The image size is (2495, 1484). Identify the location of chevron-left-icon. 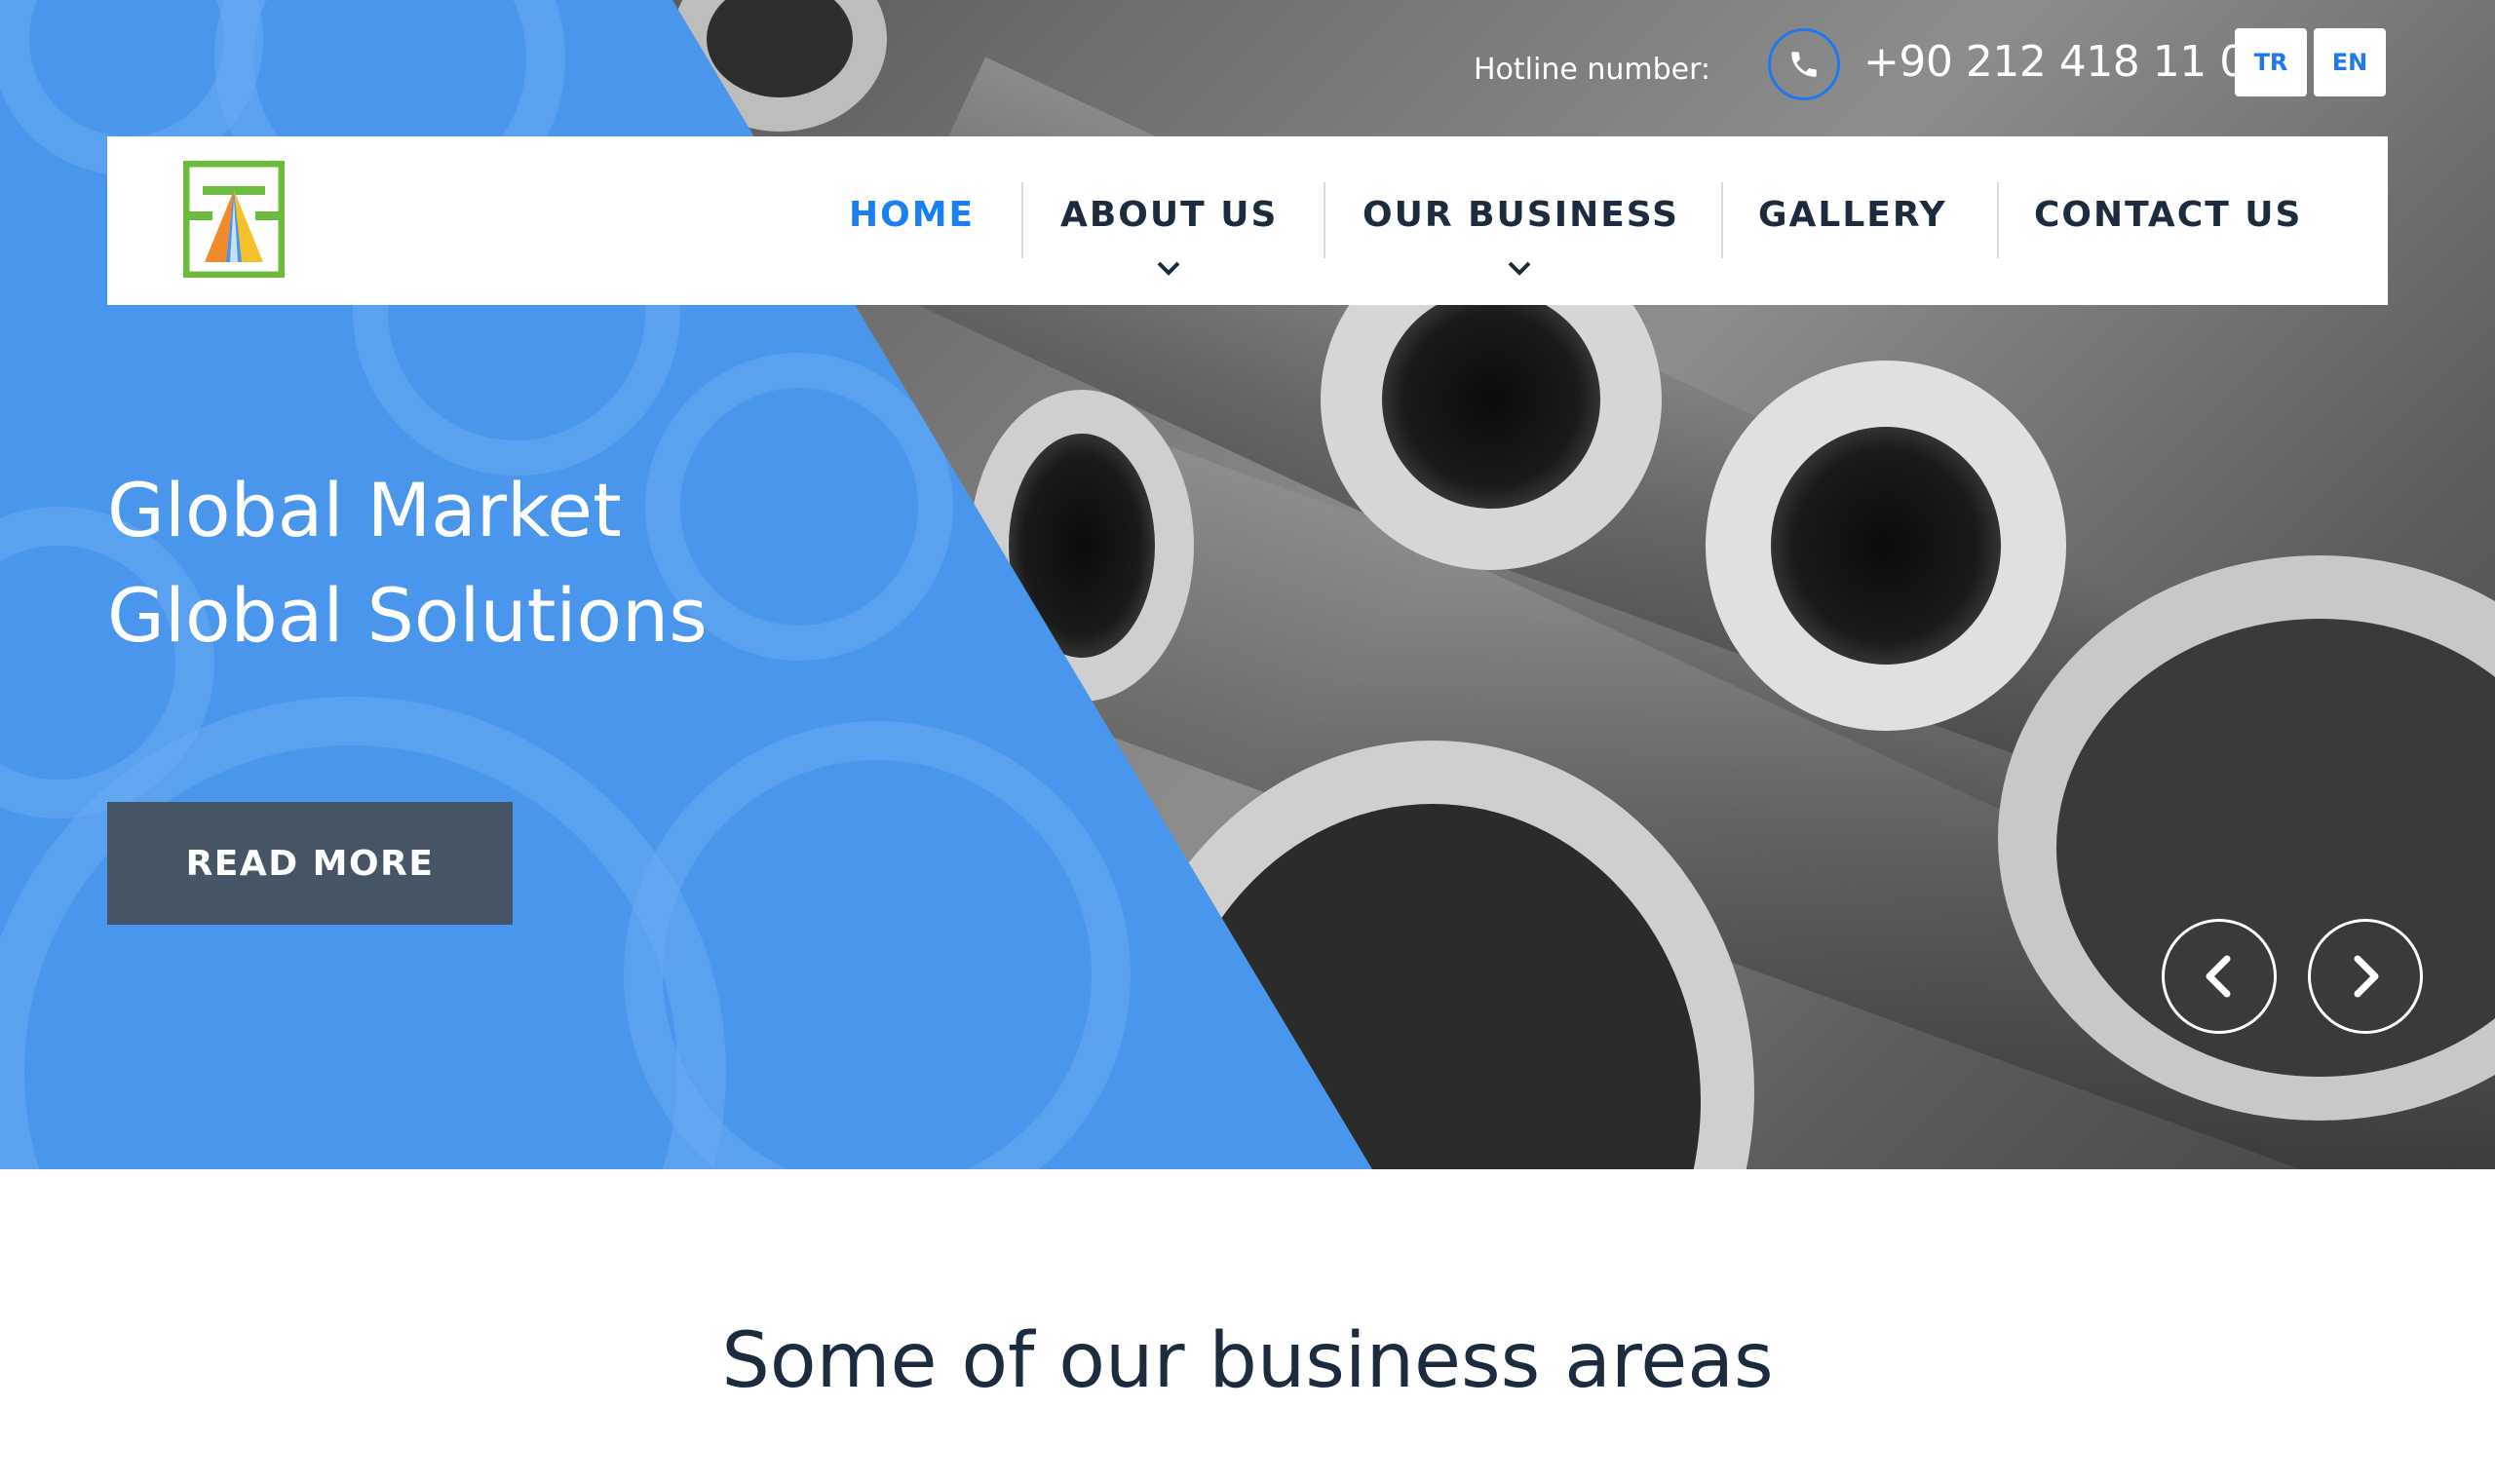
(2218, 976).